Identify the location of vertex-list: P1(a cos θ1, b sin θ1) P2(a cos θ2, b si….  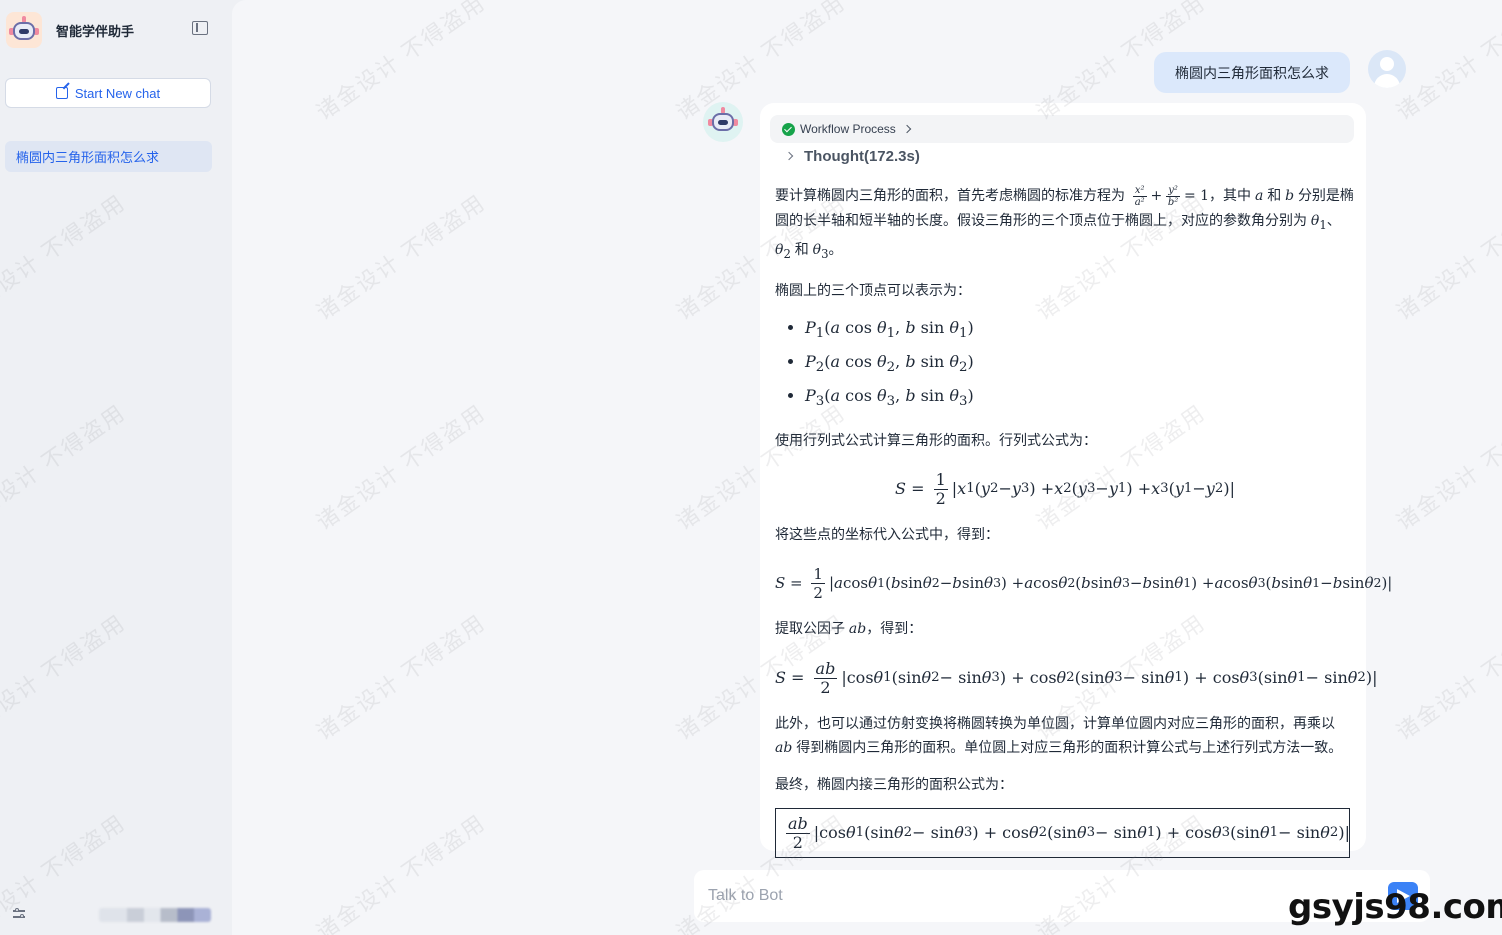
(1080, 365).